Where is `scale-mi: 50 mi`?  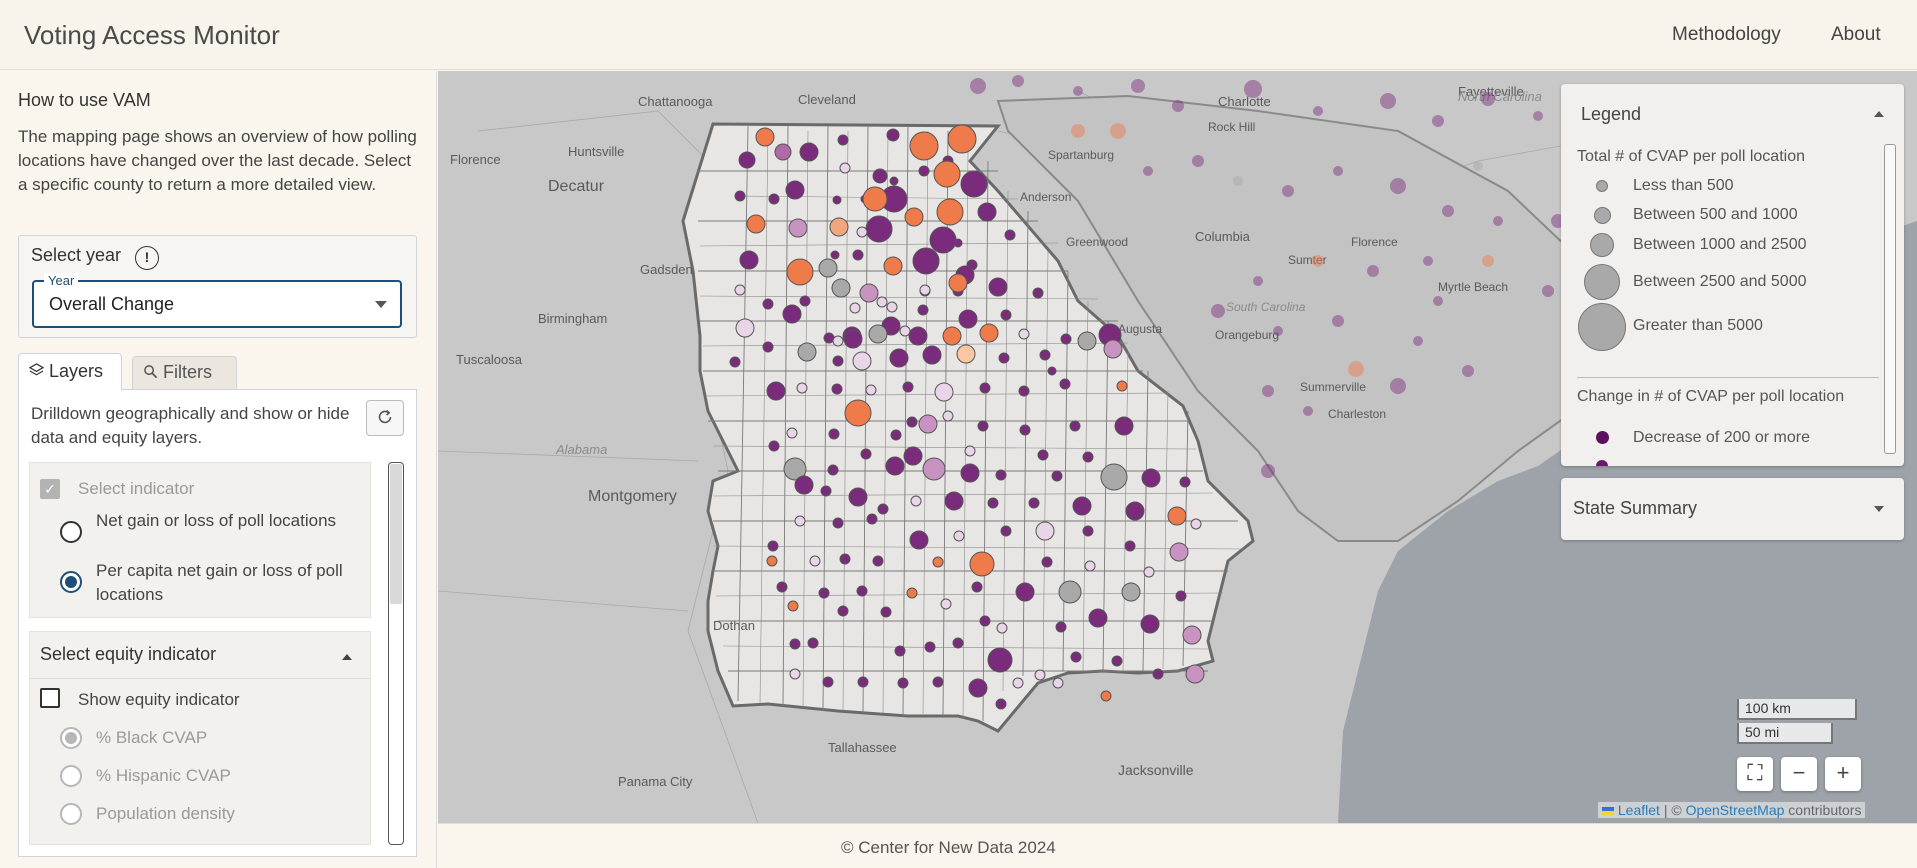
scale-mi: 50 mi is located at coordinates (1785, 733).